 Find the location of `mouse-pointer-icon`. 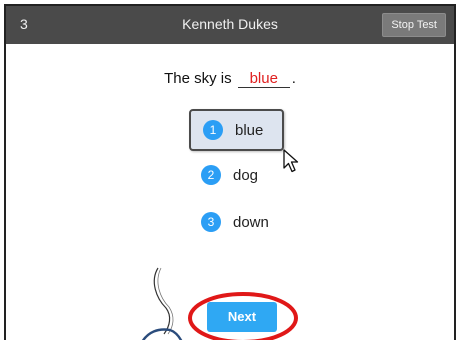

mouse-pointer-icon is located at coordinates (291, 161).